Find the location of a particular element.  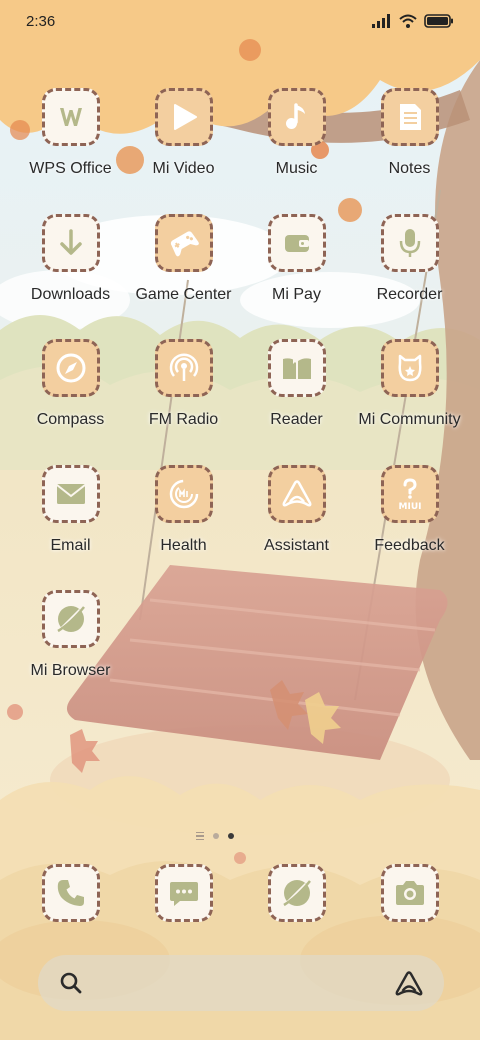

app-label: Assistant is located at coordinates (296, 545).